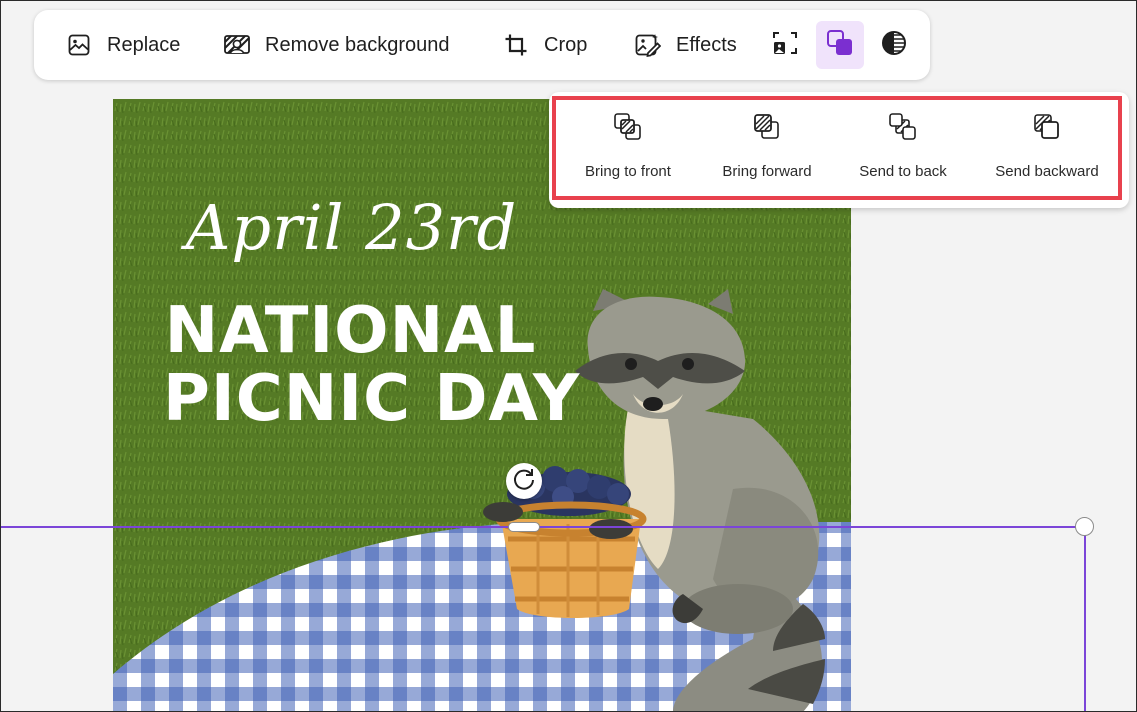 Image resolution: width=1137 pixels, height=712 pixels. I want to click on send-to-back-icon, so click(903, 127).